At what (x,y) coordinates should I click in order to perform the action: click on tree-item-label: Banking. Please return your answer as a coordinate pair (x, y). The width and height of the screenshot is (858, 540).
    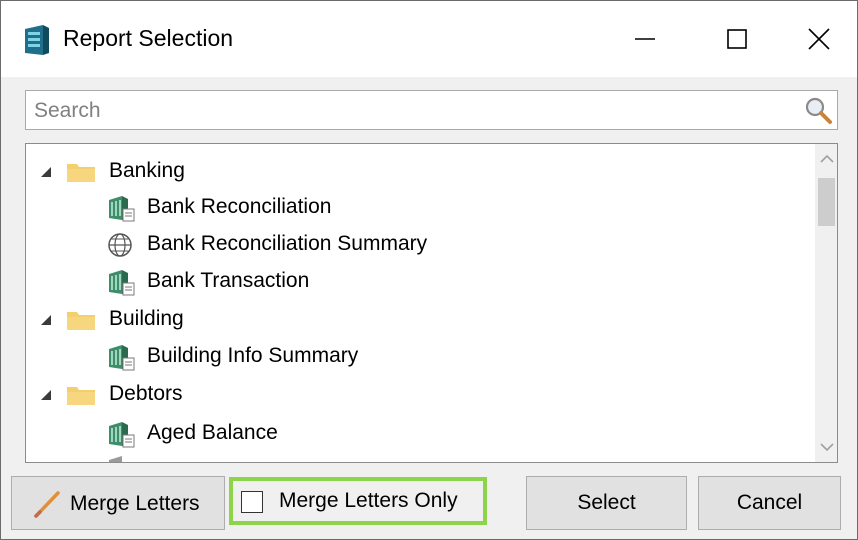
    Looking at the image, I should click on (147, 170).